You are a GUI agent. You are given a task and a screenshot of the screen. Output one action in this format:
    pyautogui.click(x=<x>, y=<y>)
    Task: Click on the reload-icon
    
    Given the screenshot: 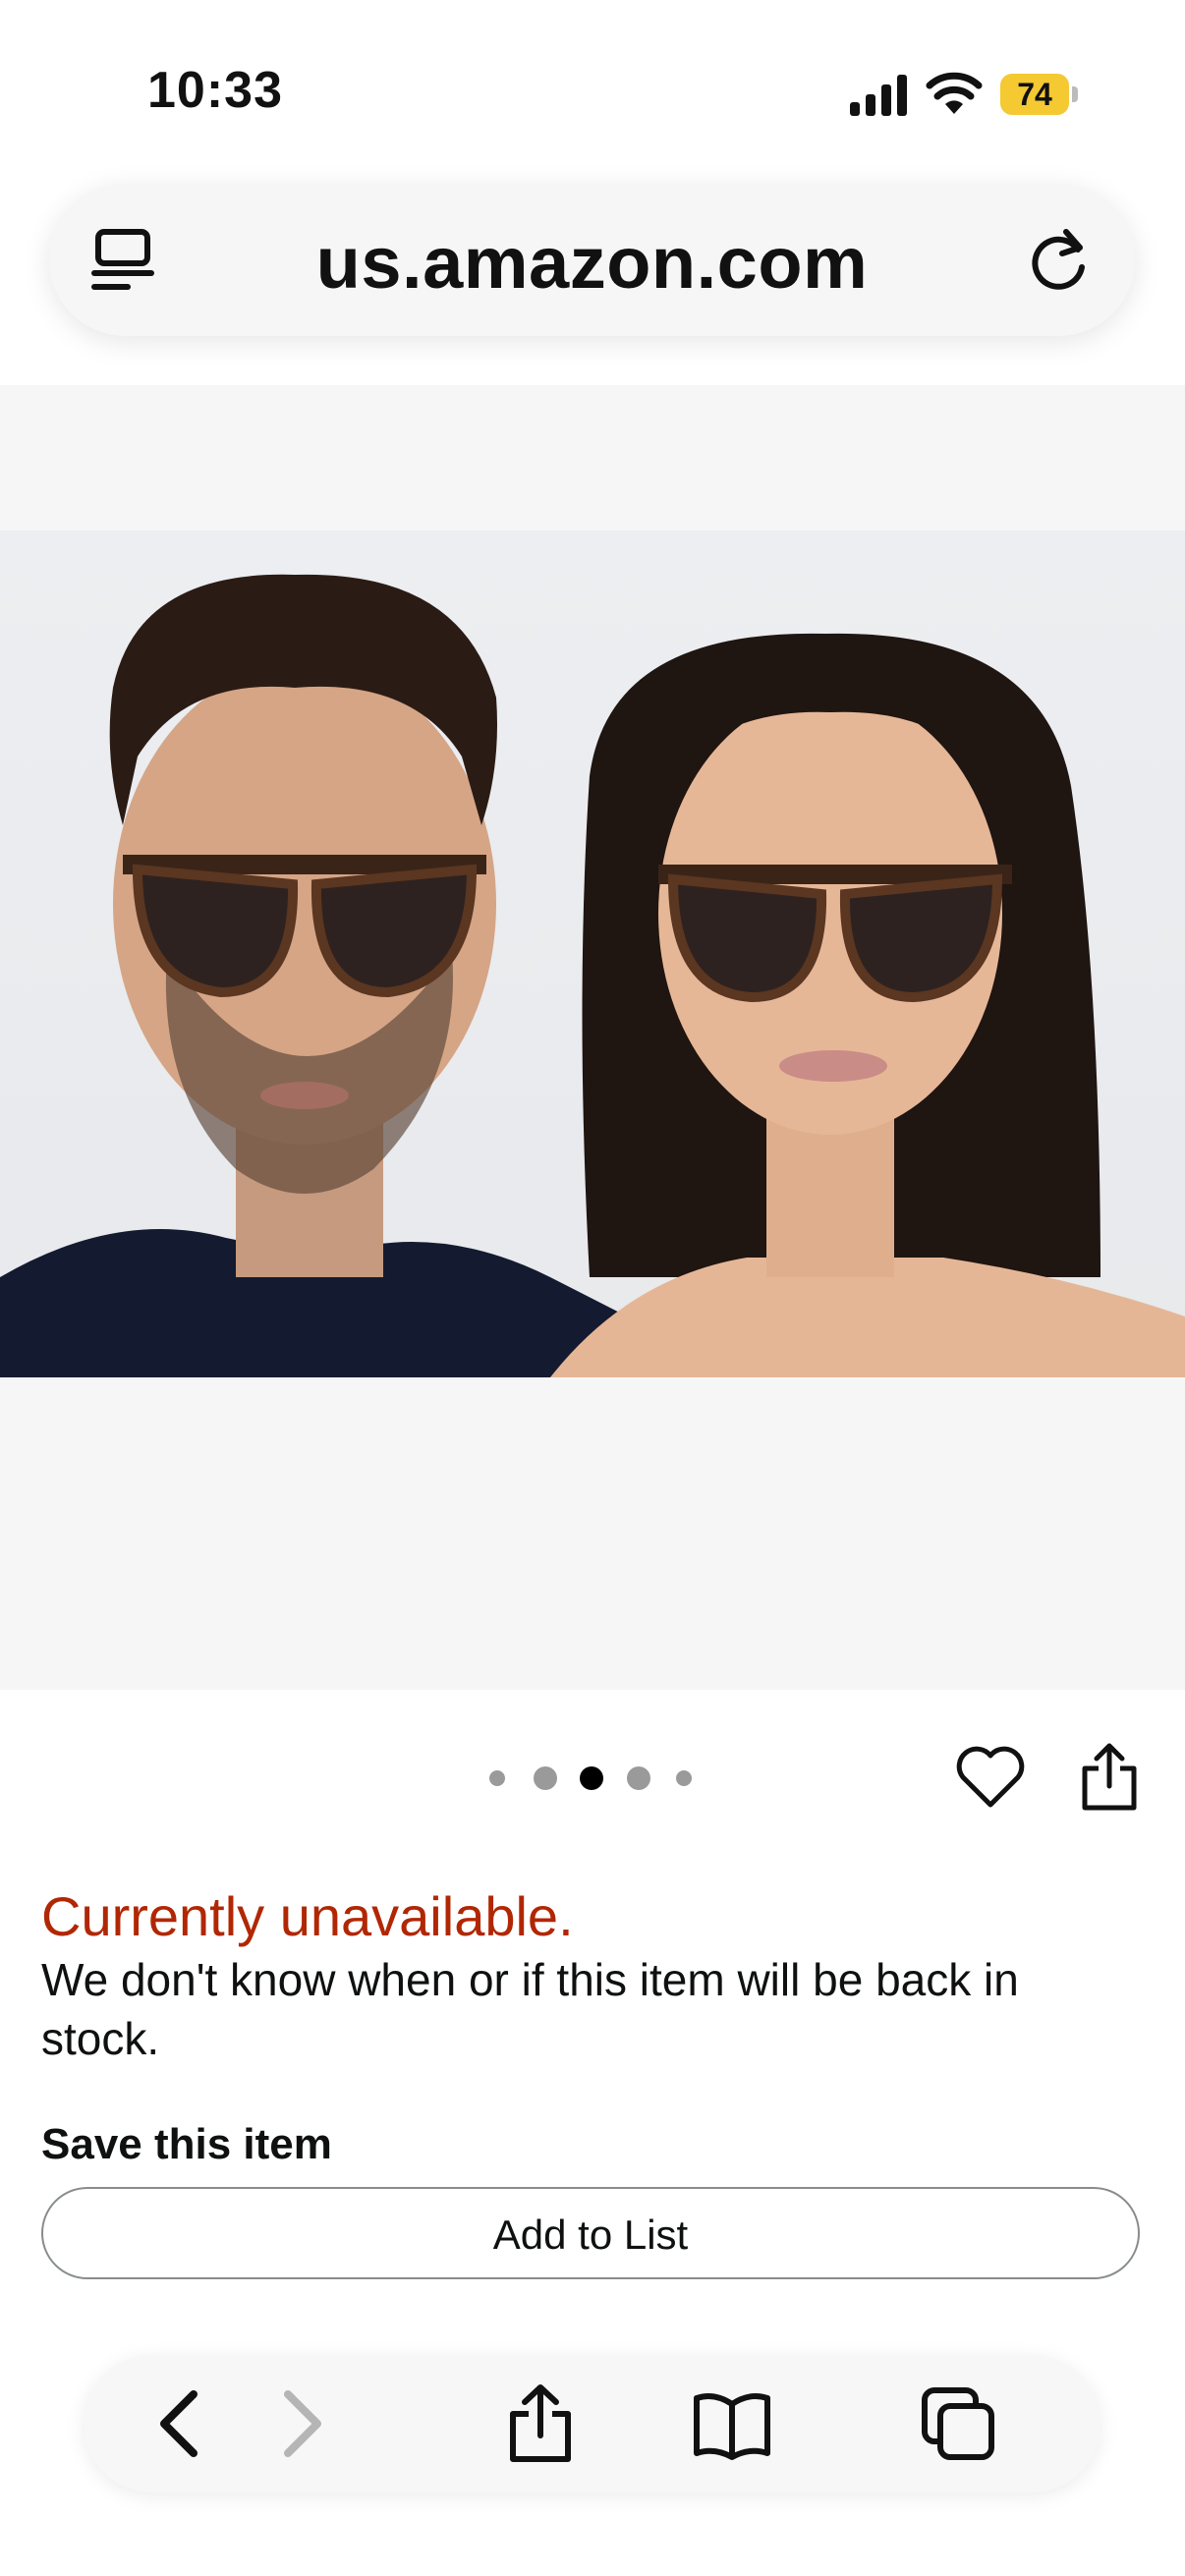 What is the action you would take?
    pyautogui.click(x=1060, y=260)
    